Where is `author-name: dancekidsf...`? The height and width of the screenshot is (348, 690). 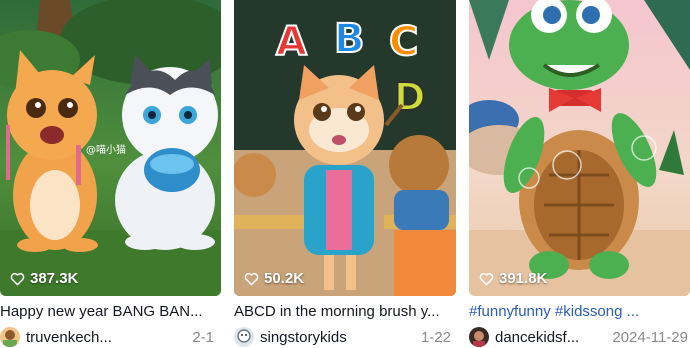 author-name: dancekidsf... is located at coordinates (537, 337).